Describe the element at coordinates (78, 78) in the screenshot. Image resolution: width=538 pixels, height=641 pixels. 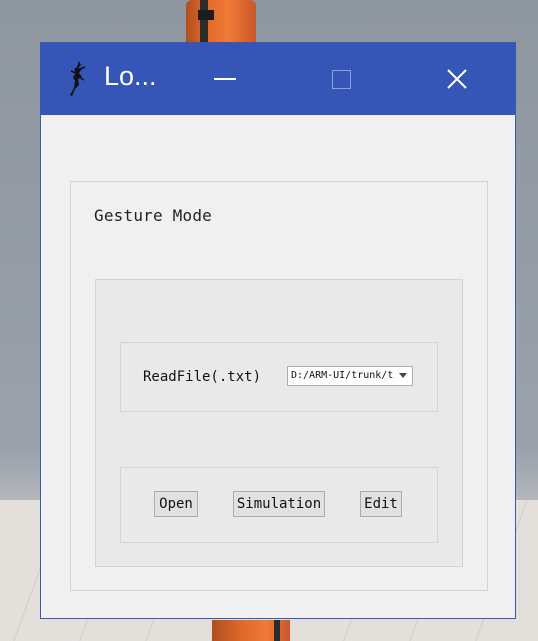
I see `app-gecko-icon` at that location.